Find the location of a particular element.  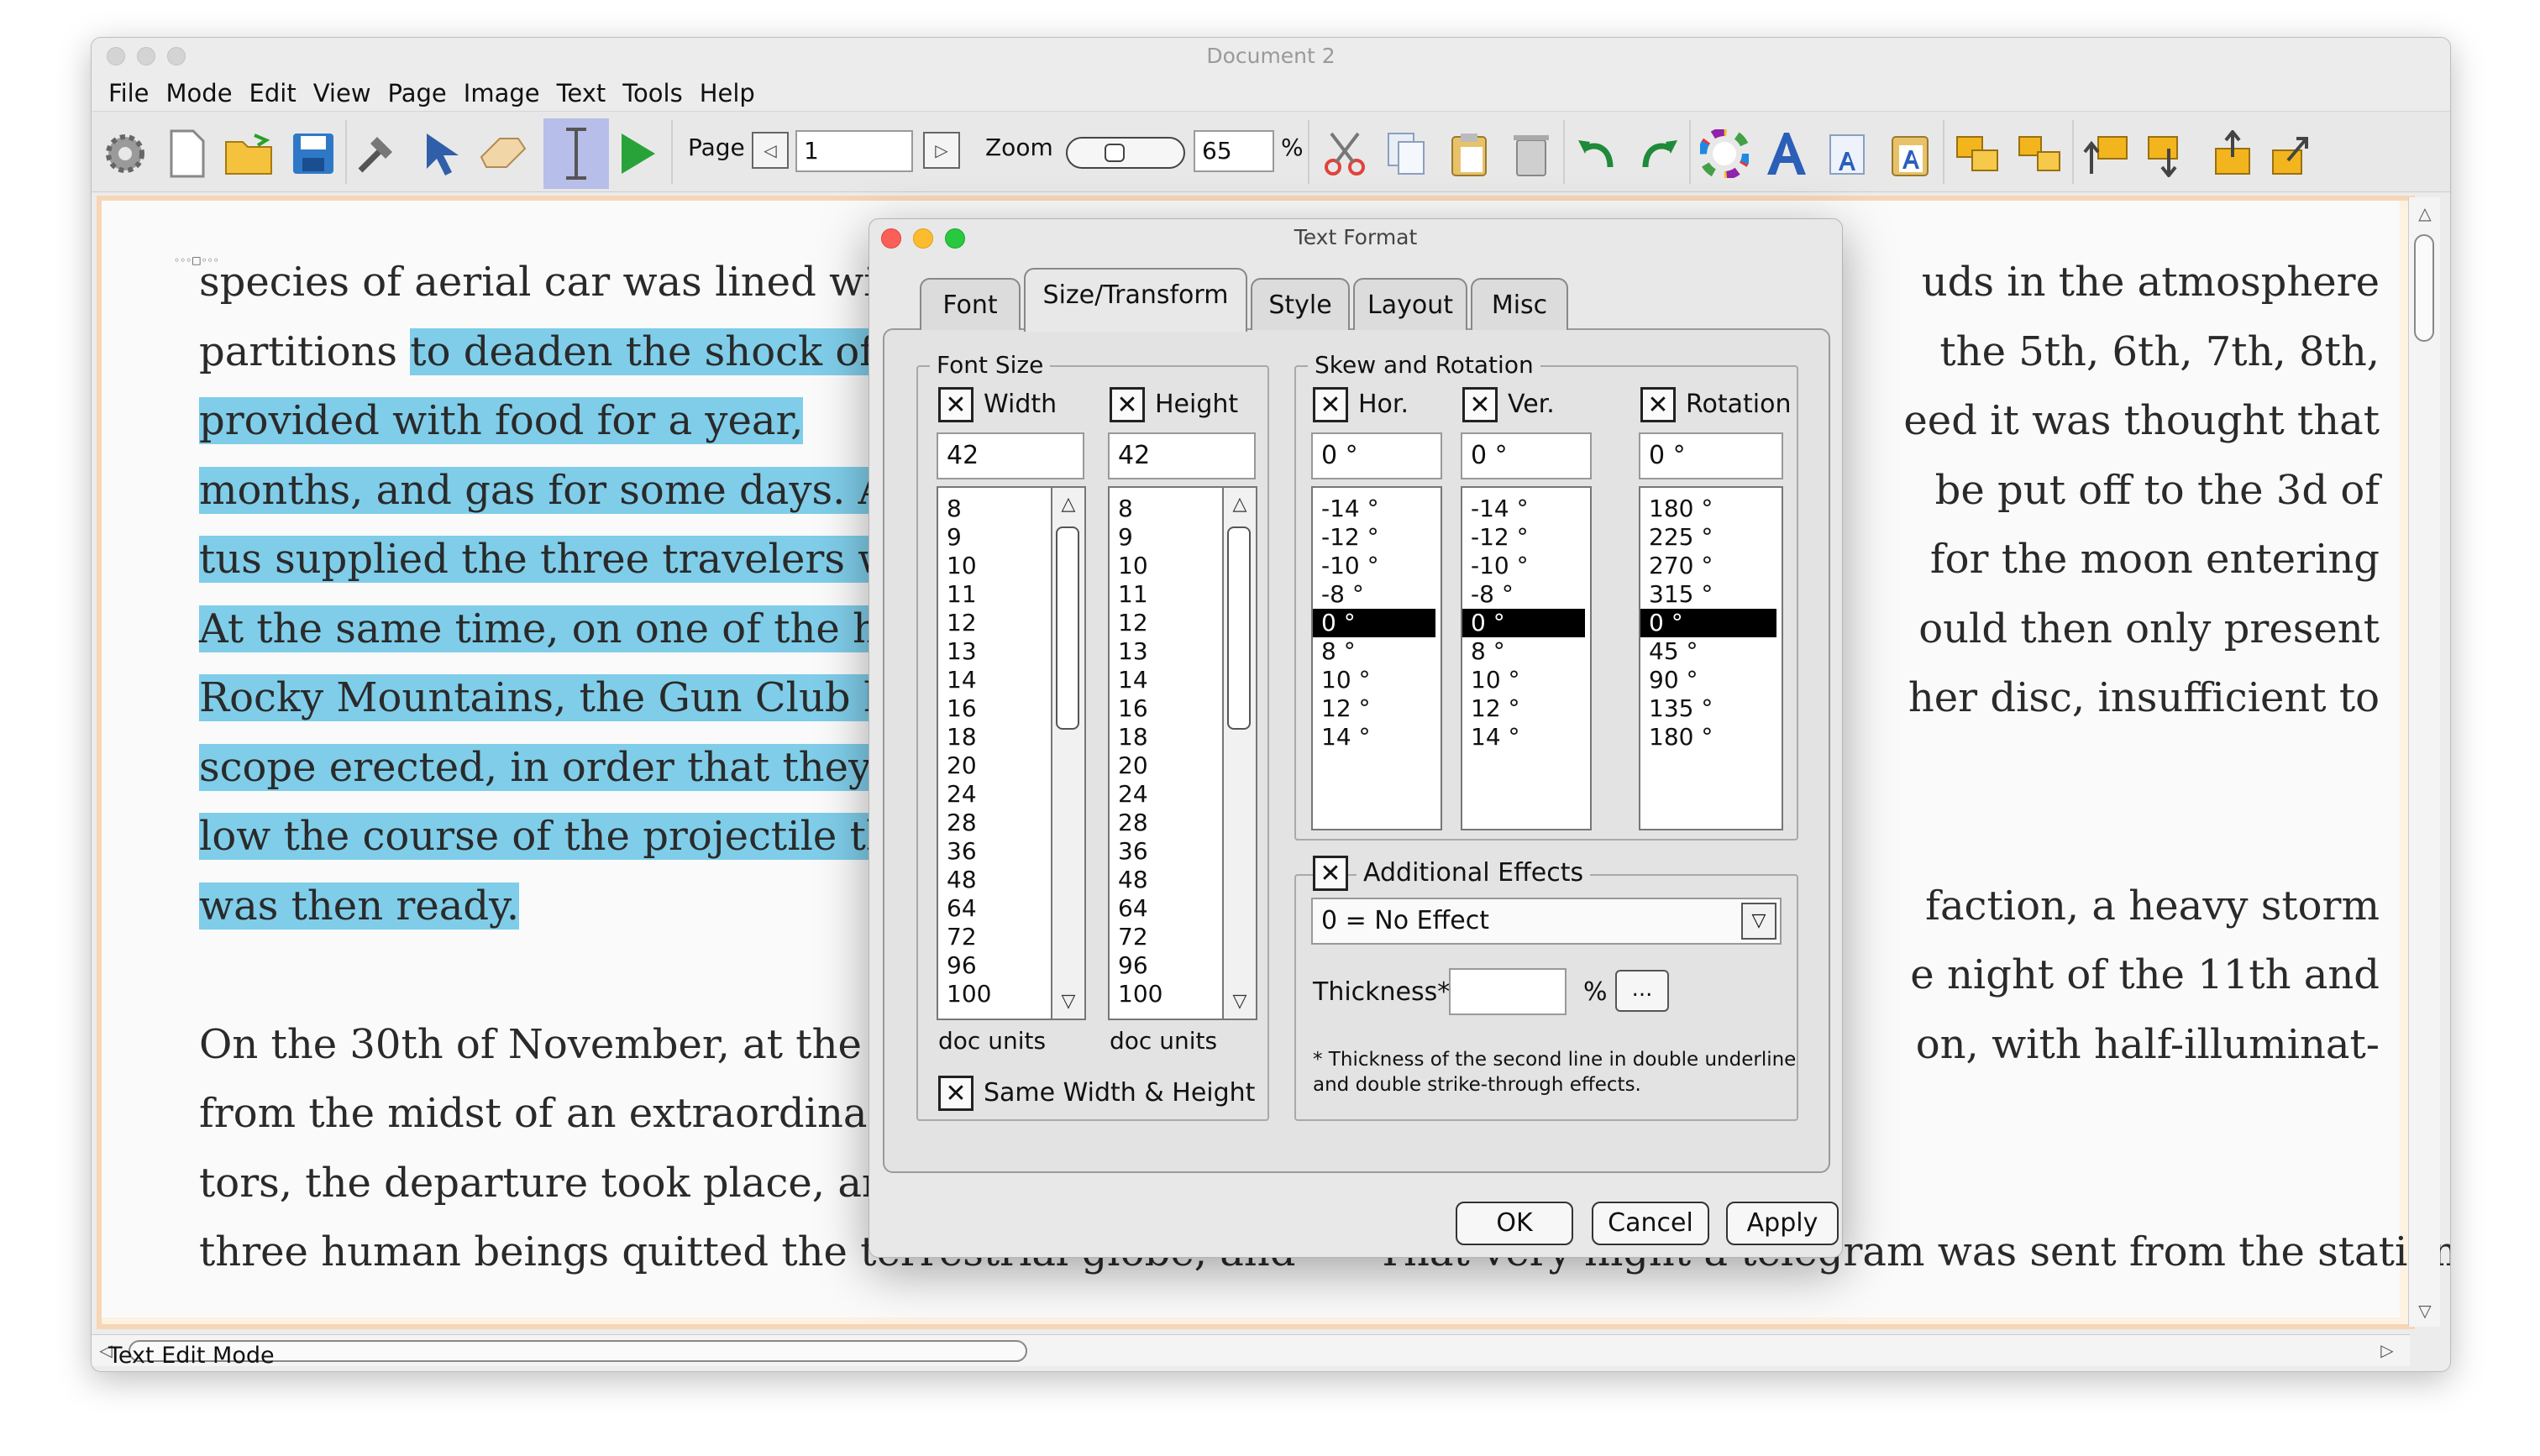

additional-effects-checkbox: ✕ is located at coordinates (1330, 873).